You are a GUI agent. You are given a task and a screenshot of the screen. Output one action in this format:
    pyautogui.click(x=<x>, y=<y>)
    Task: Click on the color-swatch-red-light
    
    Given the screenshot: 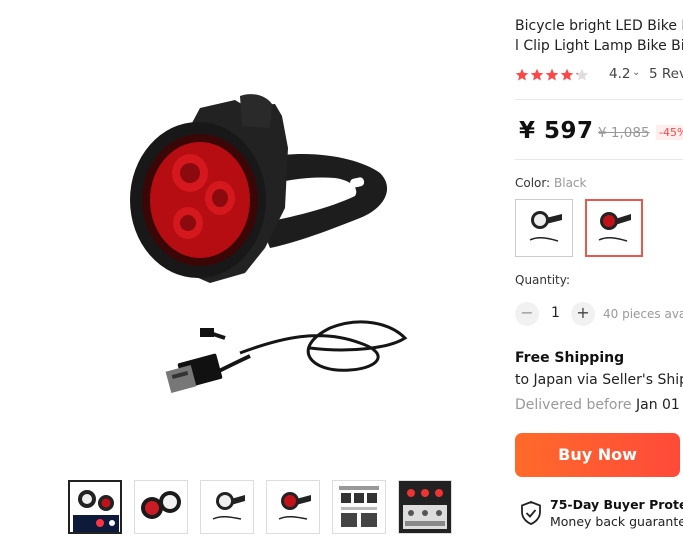 What is the action you would take?
    pyautogui.click(x=614, y=228)
    